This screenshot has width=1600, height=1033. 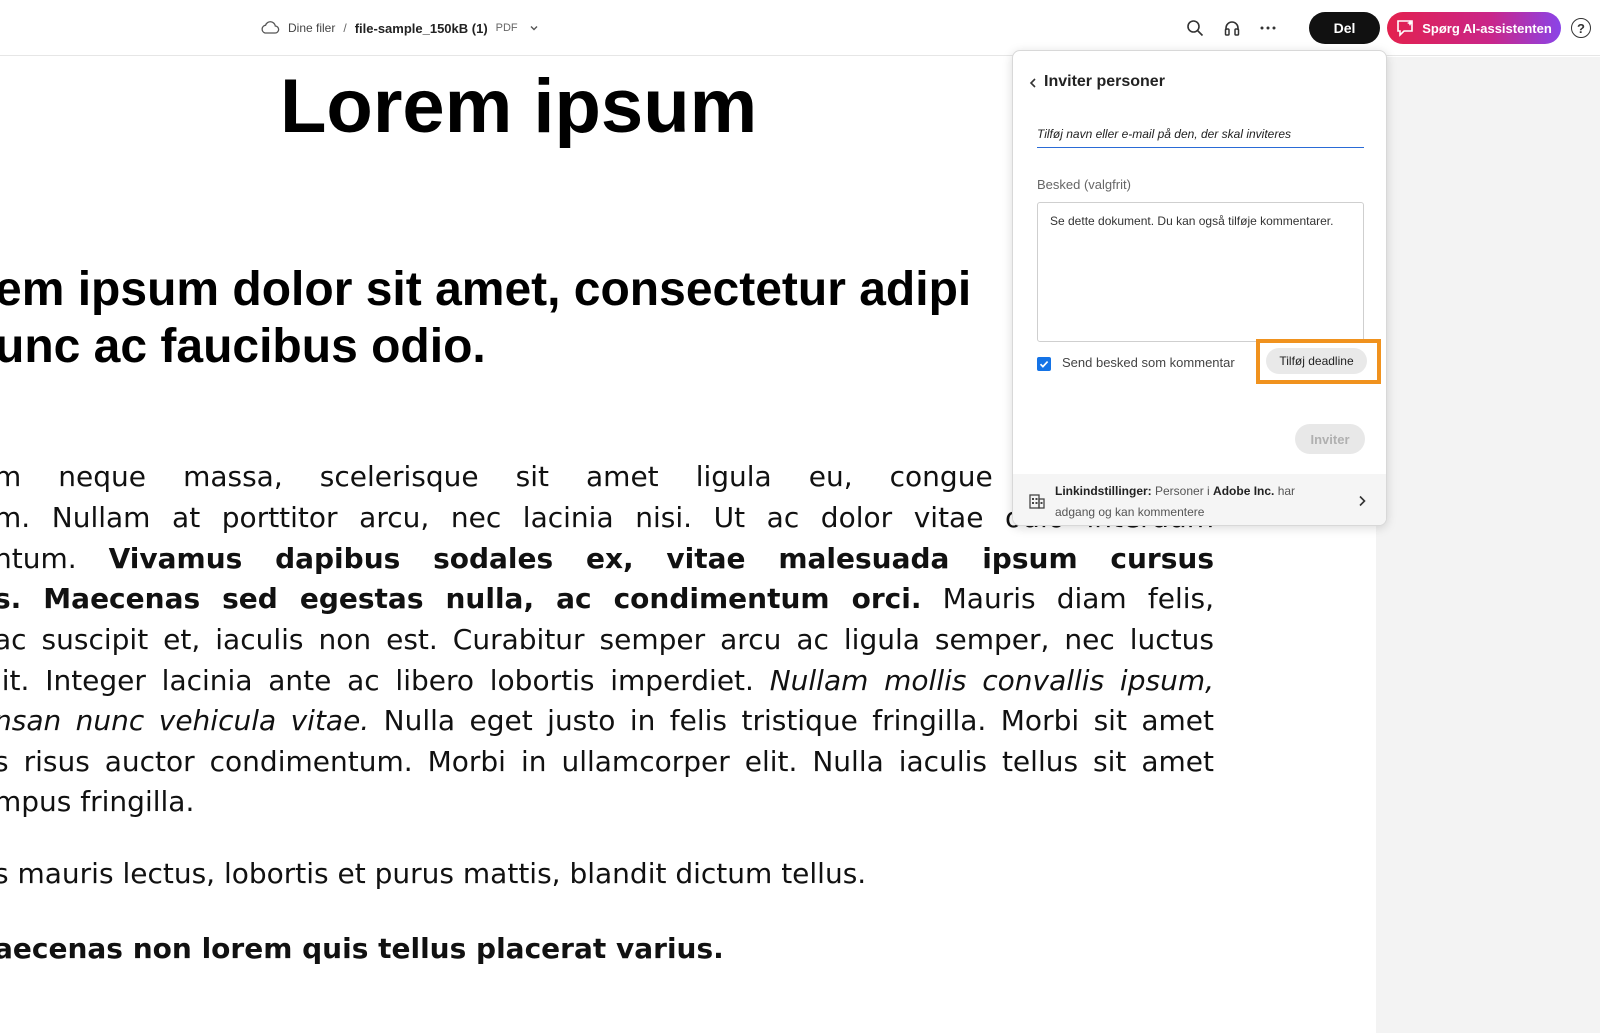 What do you see at coordinates (1488, 545) in the screenshot?
I see `document-gutter` at bounding box center [1488, 545].